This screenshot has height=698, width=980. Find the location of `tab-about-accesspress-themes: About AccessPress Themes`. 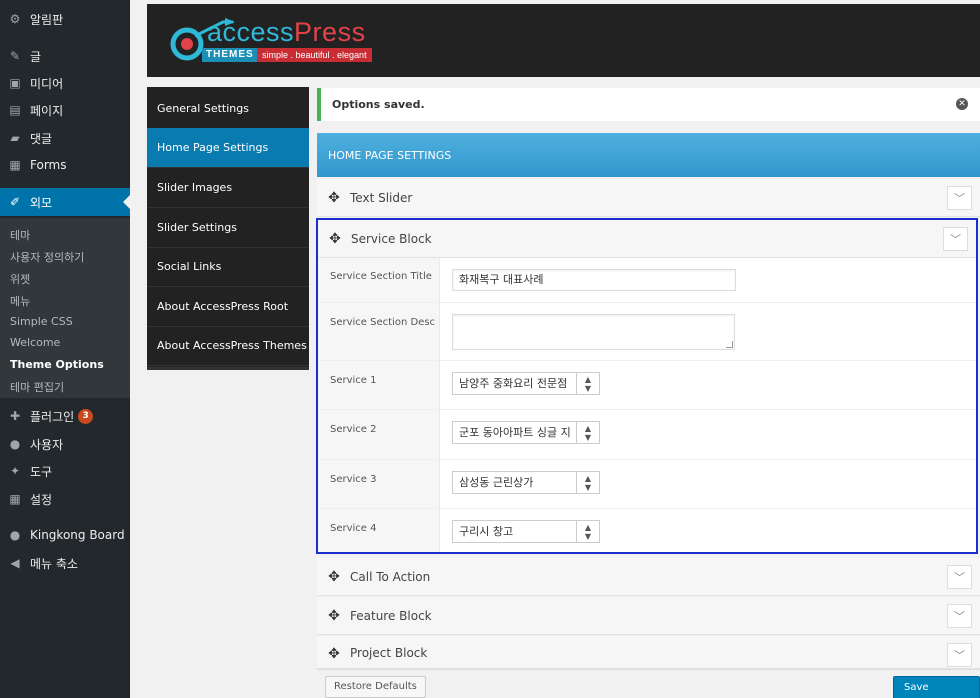

tab-about-accesspress-themes: About AccessPress Themes is located at coordinates (228, 346).